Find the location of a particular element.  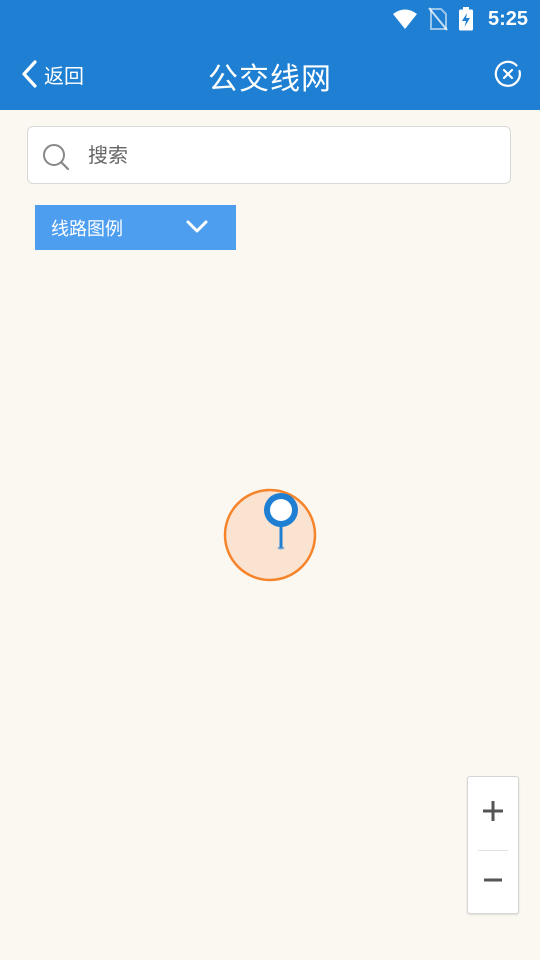

nav-bar: 返回 公交线网 is located at coordinates (270, 74).